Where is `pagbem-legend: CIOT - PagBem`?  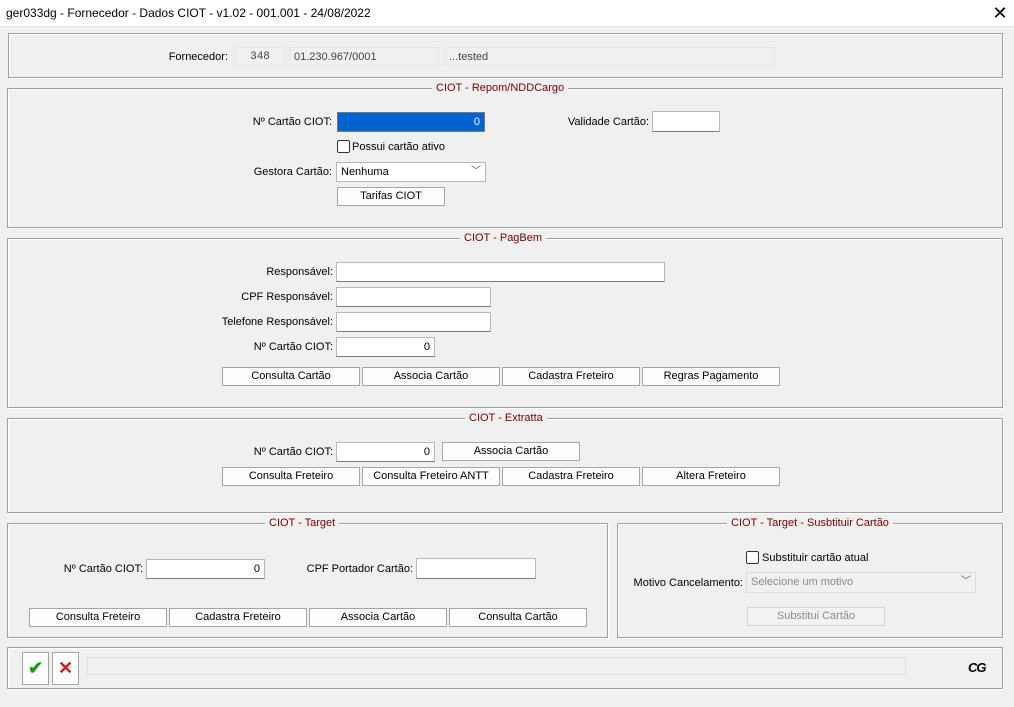
pagbem-legend: CIOT - PagBem is located at coordinates (503, 238).